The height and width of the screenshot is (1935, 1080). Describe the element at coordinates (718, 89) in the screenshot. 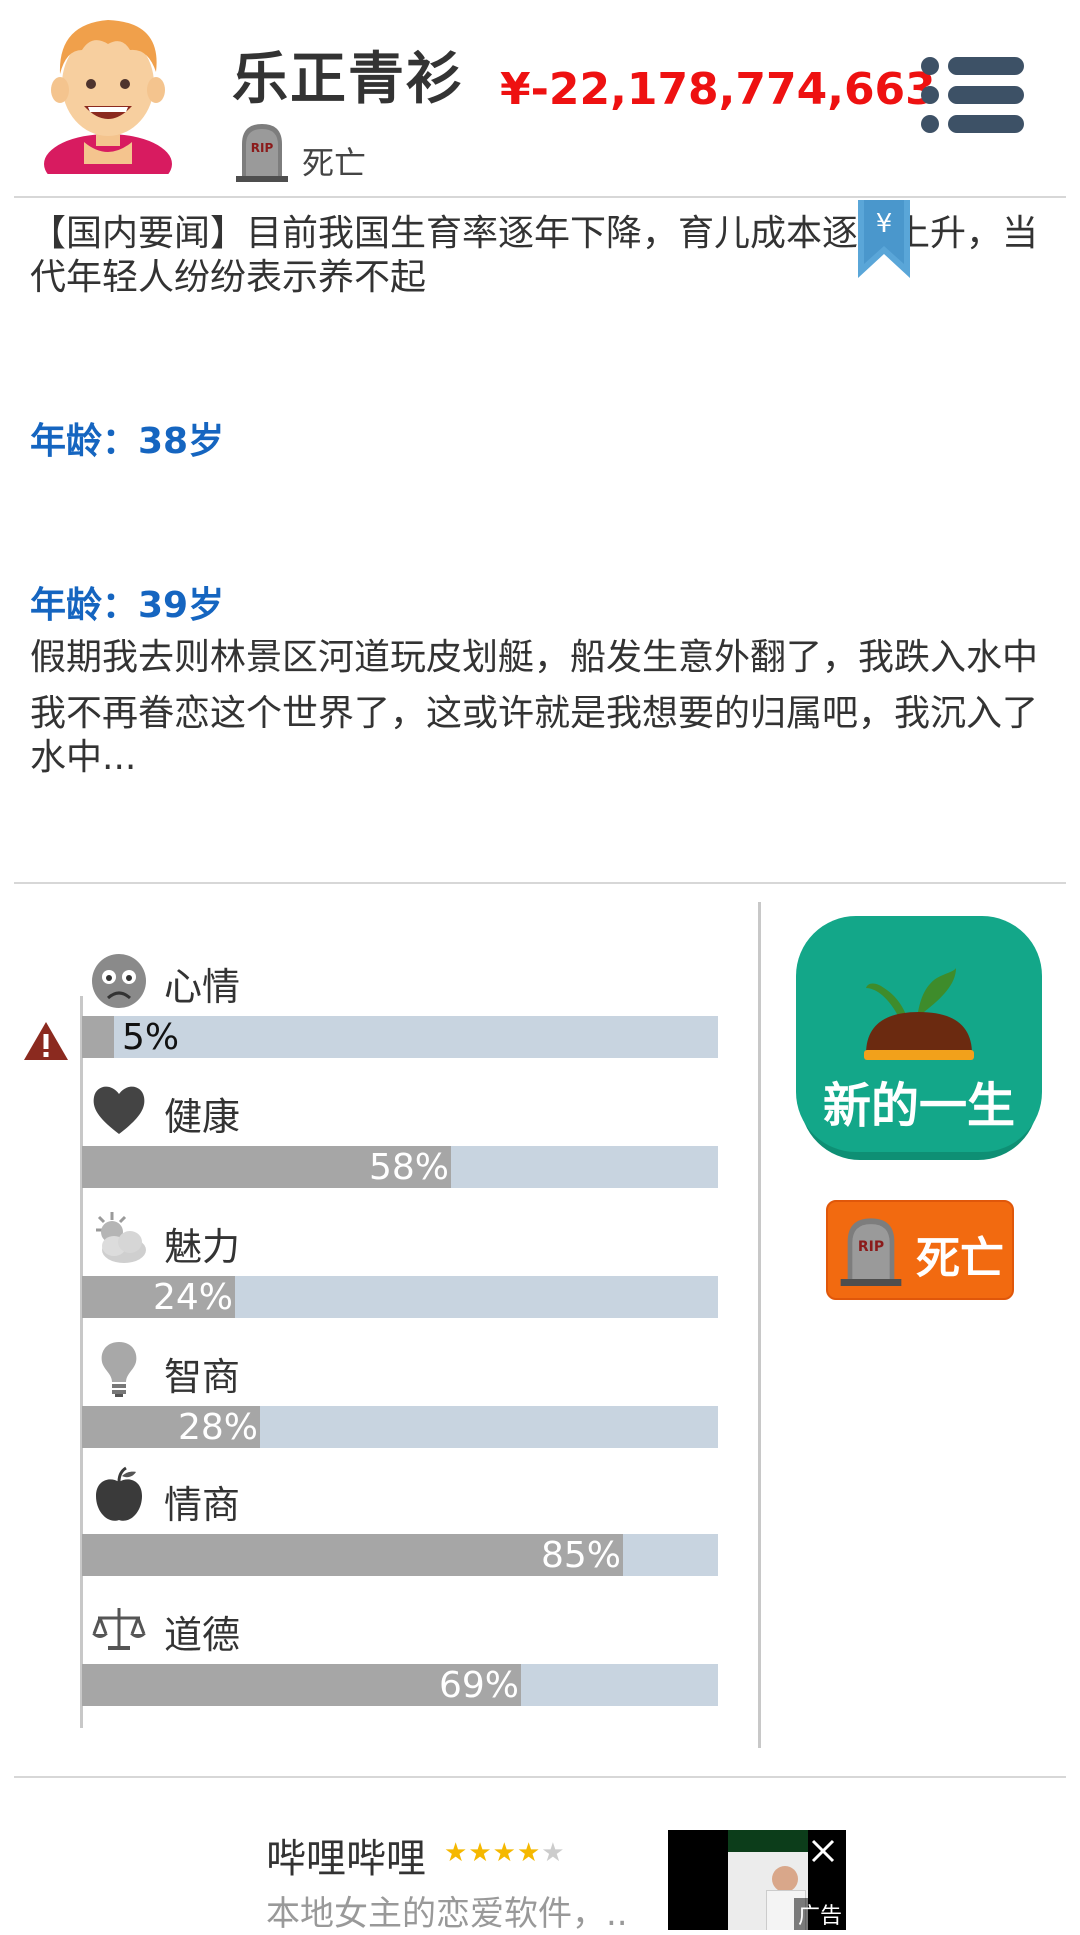

I see `money-display: ¥-22,178,774,663` at that location.